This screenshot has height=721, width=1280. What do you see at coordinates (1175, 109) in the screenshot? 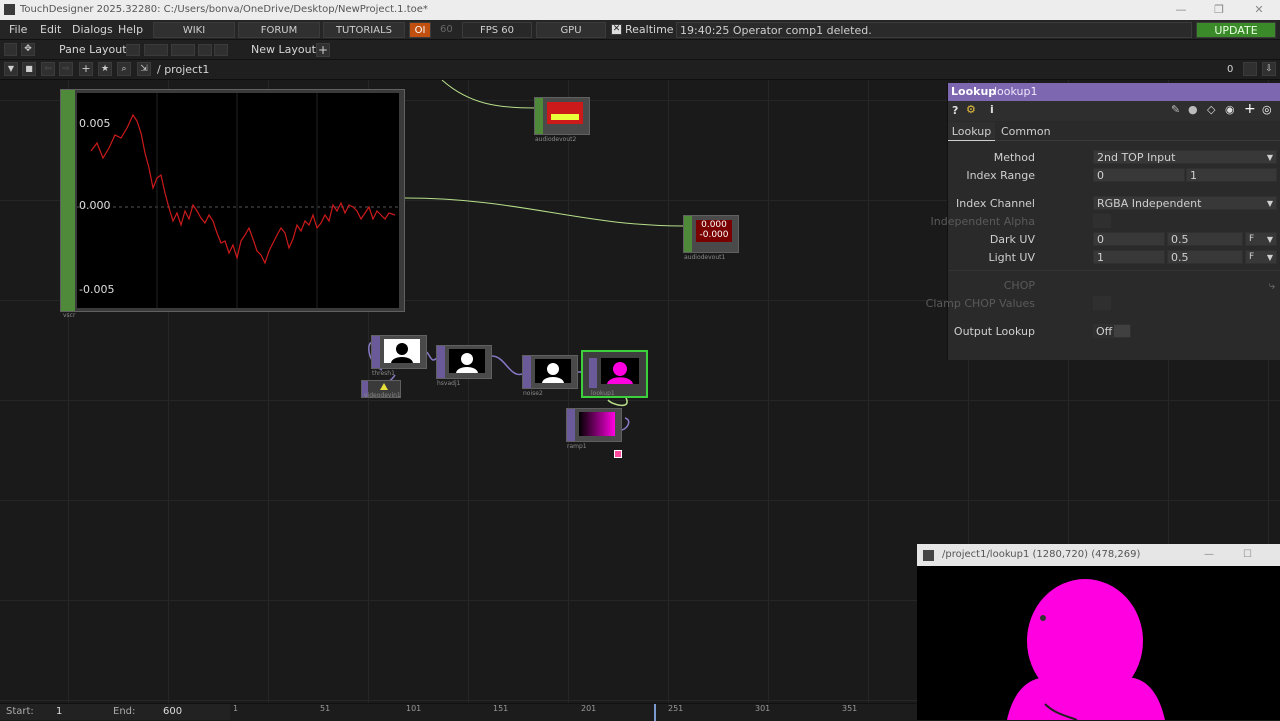
I see `edit-icon: ✎` at bounding box center [1175, 109].